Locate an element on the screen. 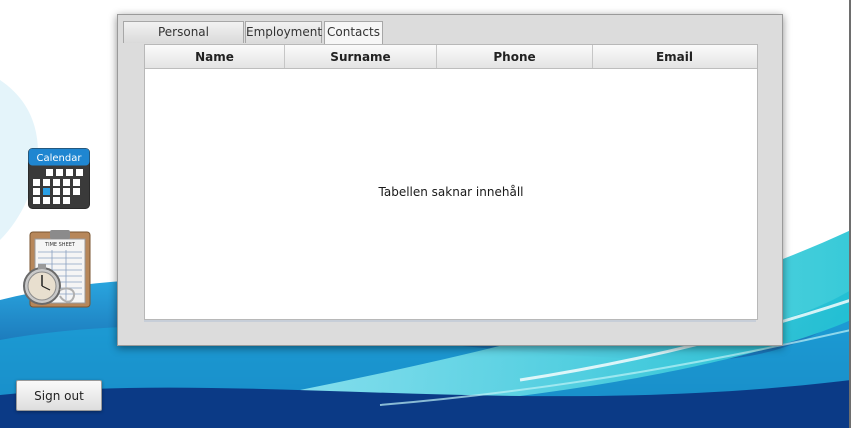 This screenshot has height=428, width=851. tab-label: Employment is located at coordinates (284, 32).